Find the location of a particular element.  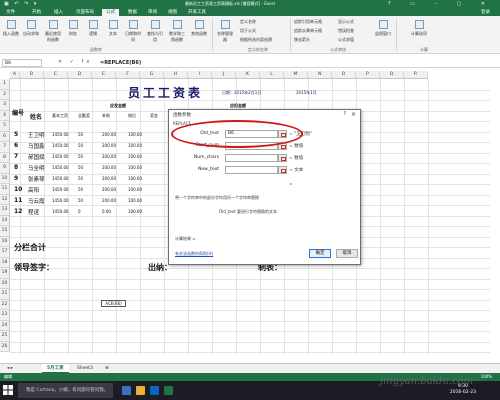

remove-arrows-button: 移去箭头 is located at coordinates (302, 40).